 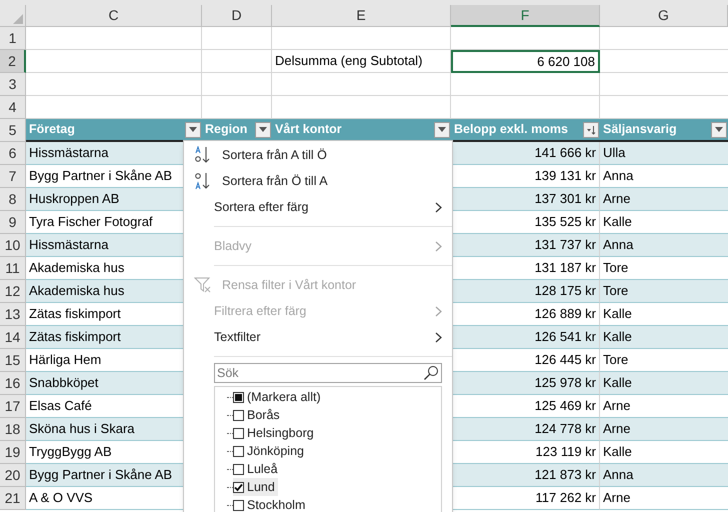 I want to click on column-header: D, so click(x=237, y=16).